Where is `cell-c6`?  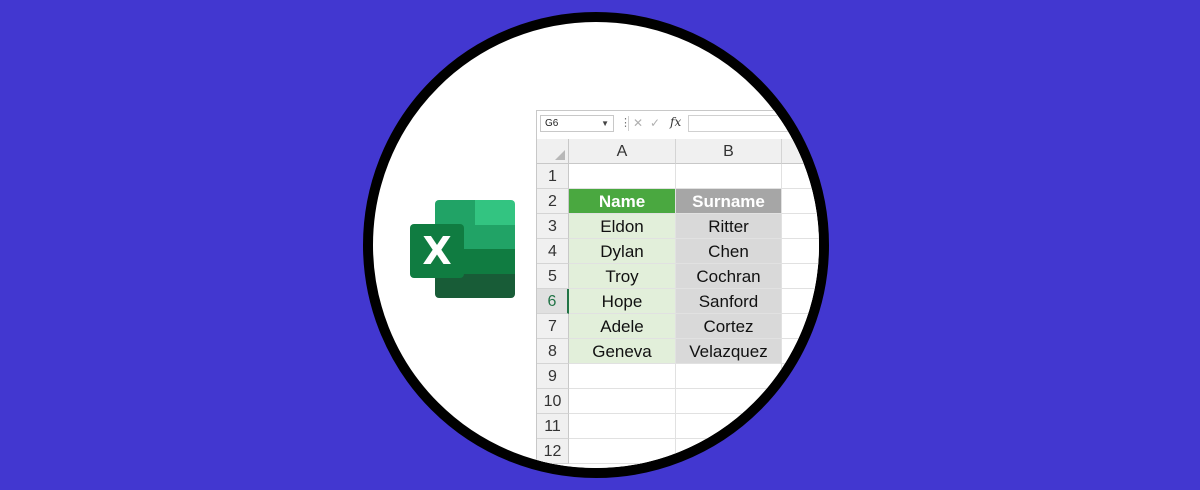 cell-c6 is located at coordinates (800, 301).